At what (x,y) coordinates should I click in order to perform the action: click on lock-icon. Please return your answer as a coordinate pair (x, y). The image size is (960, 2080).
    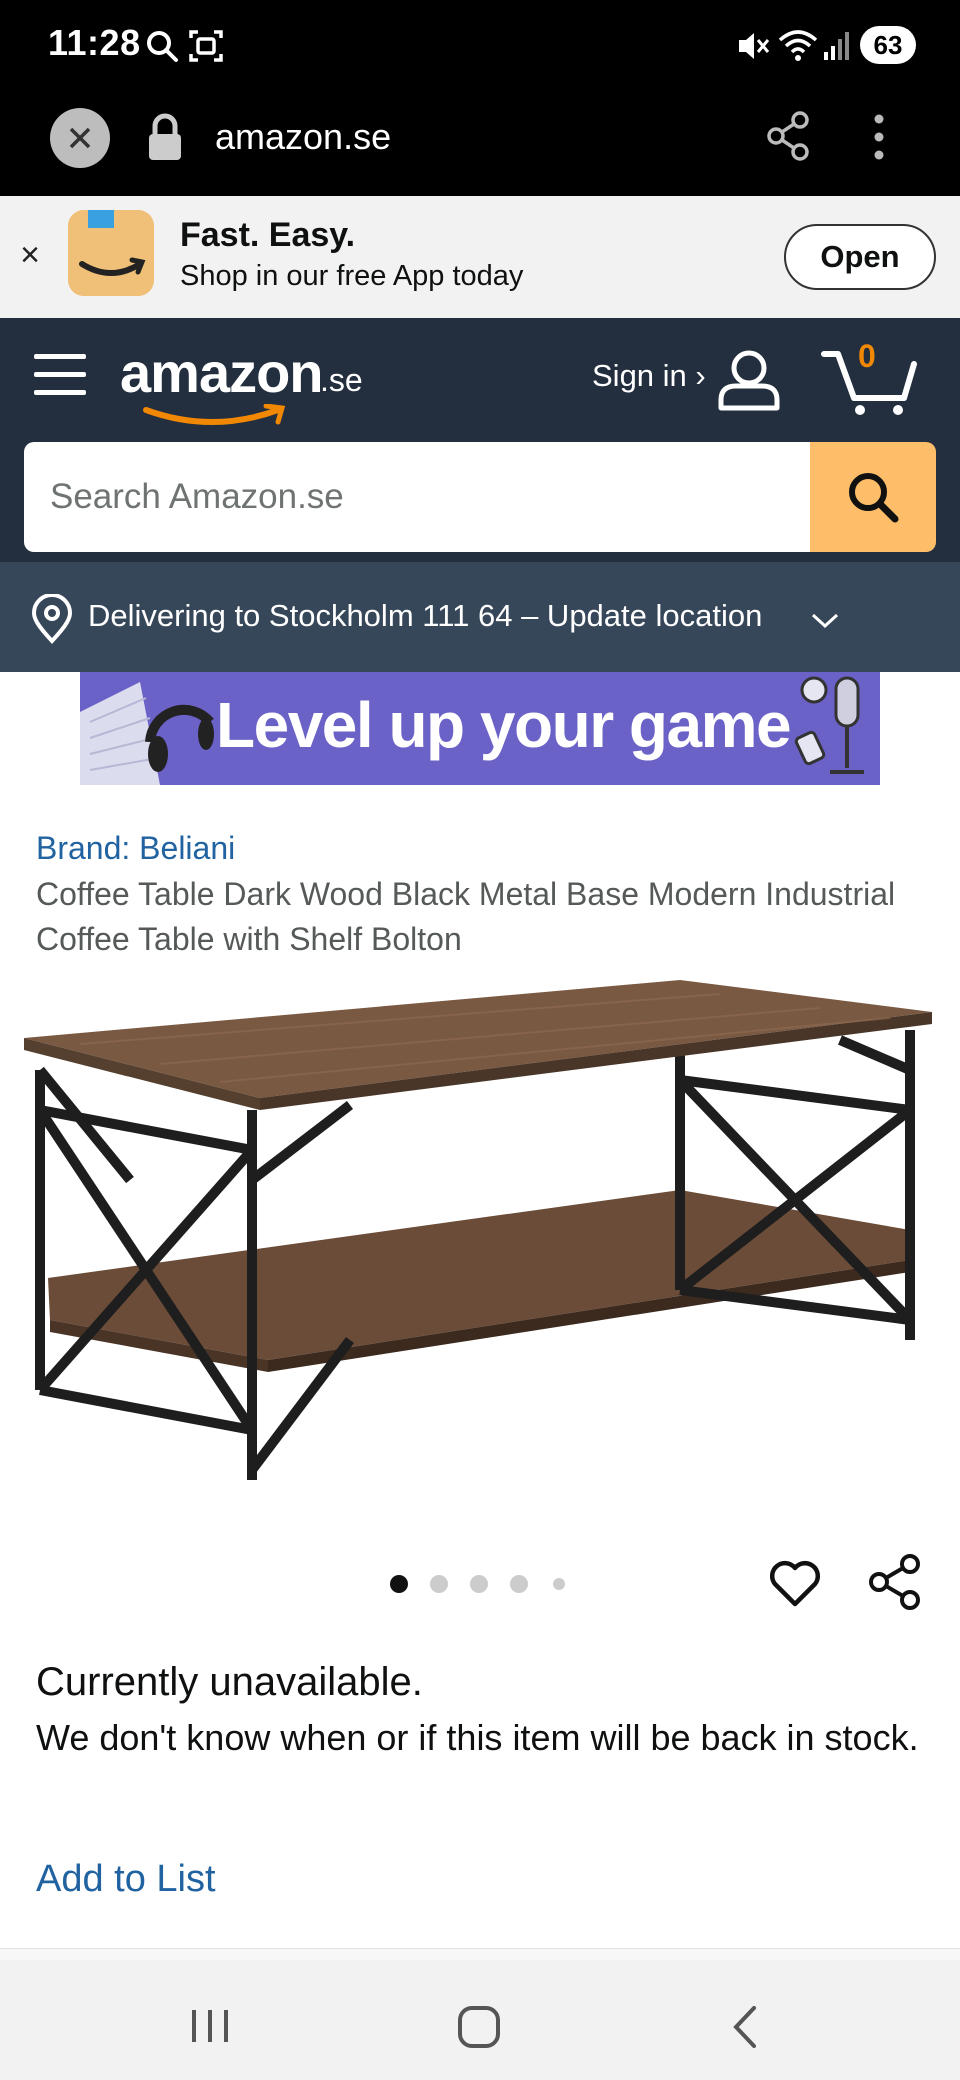
    Looking at the image, I should click on (165, 136).